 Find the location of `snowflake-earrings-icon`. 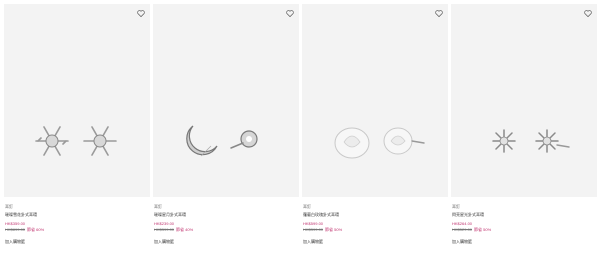

snowflake-earrings-icon is located at coordinates (76, 141).